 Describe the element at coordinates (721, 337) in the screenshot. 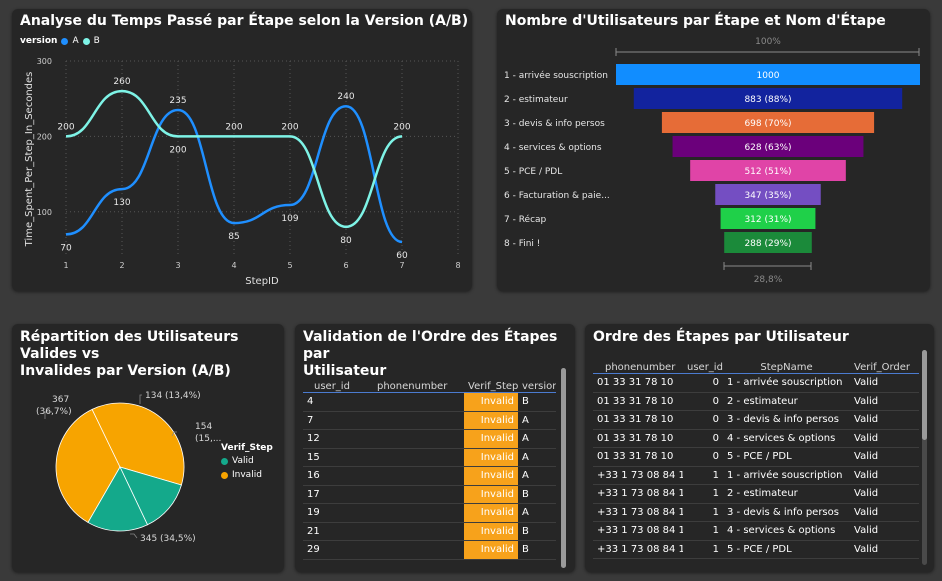

I see `order-table-title: Ordre des Étapes par Utilisateur` at that location.